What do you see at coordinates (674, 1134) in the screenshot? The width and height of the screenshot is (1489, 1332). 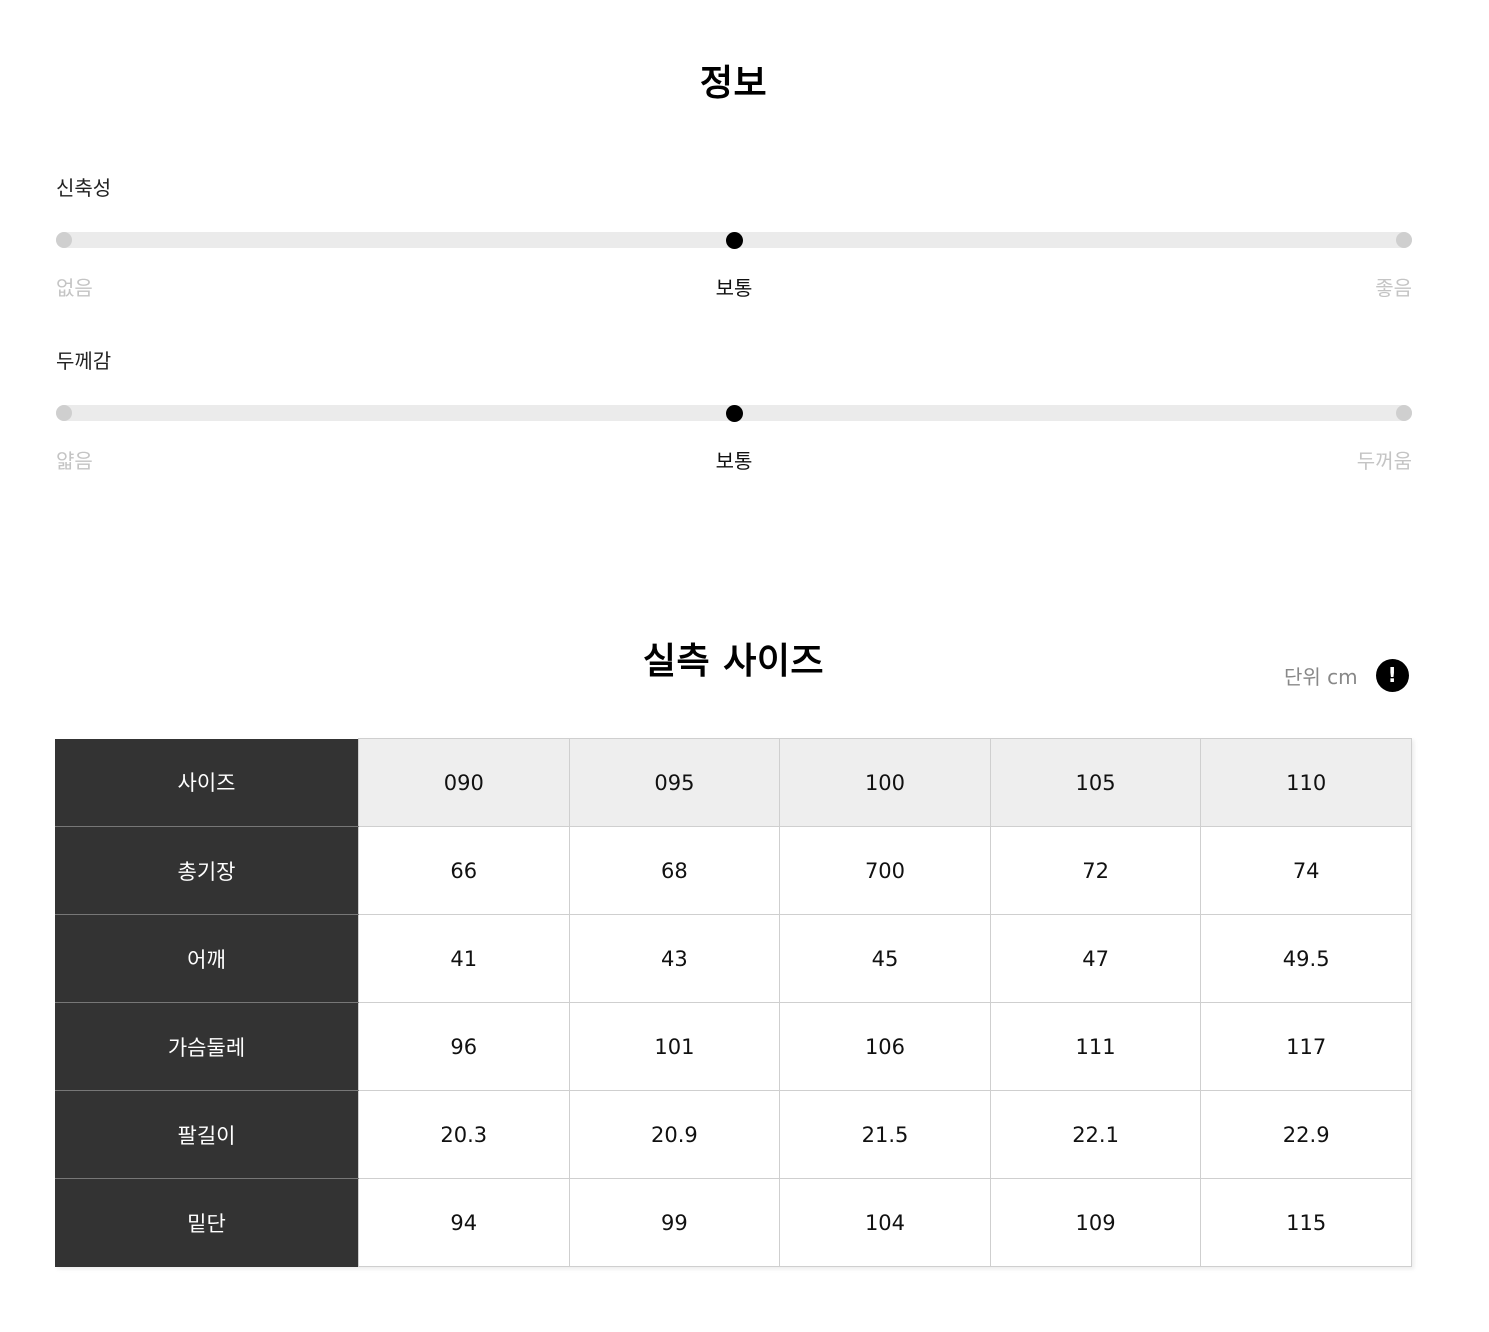 I see `table-cell: 20.9` at bounding box center [674, 1134].